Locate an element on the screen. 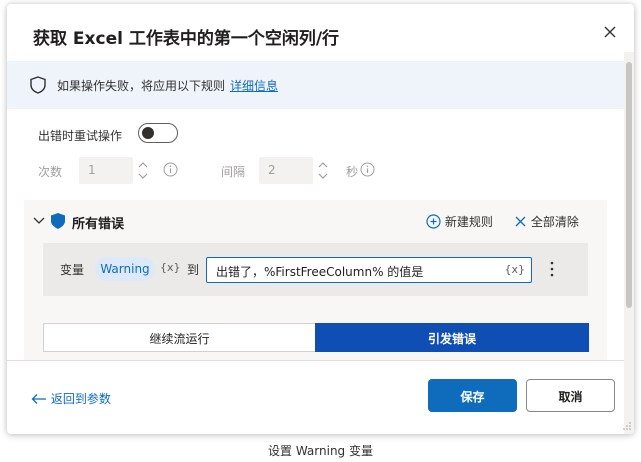  back-to-parameters-link: 返回到参数 is located at coordinates (71, 398).